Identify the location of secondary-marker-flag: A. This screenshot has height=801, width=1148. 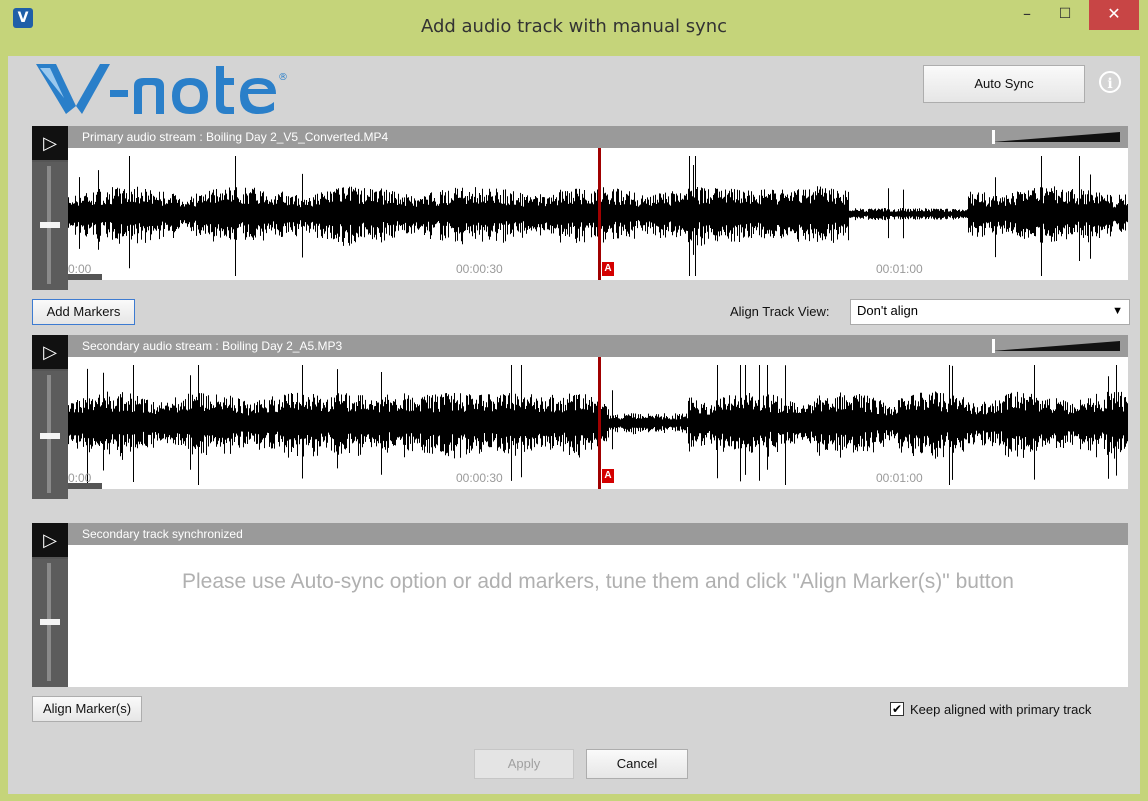
(608, 476).